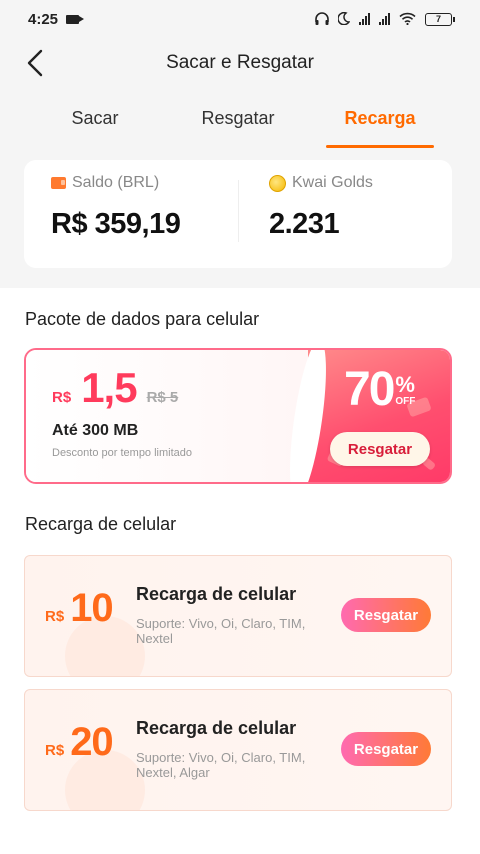  Describe the element at coordinates (95, 430) in the screenshot. I see `promo-subtitle: Até 300 MB` at that location.